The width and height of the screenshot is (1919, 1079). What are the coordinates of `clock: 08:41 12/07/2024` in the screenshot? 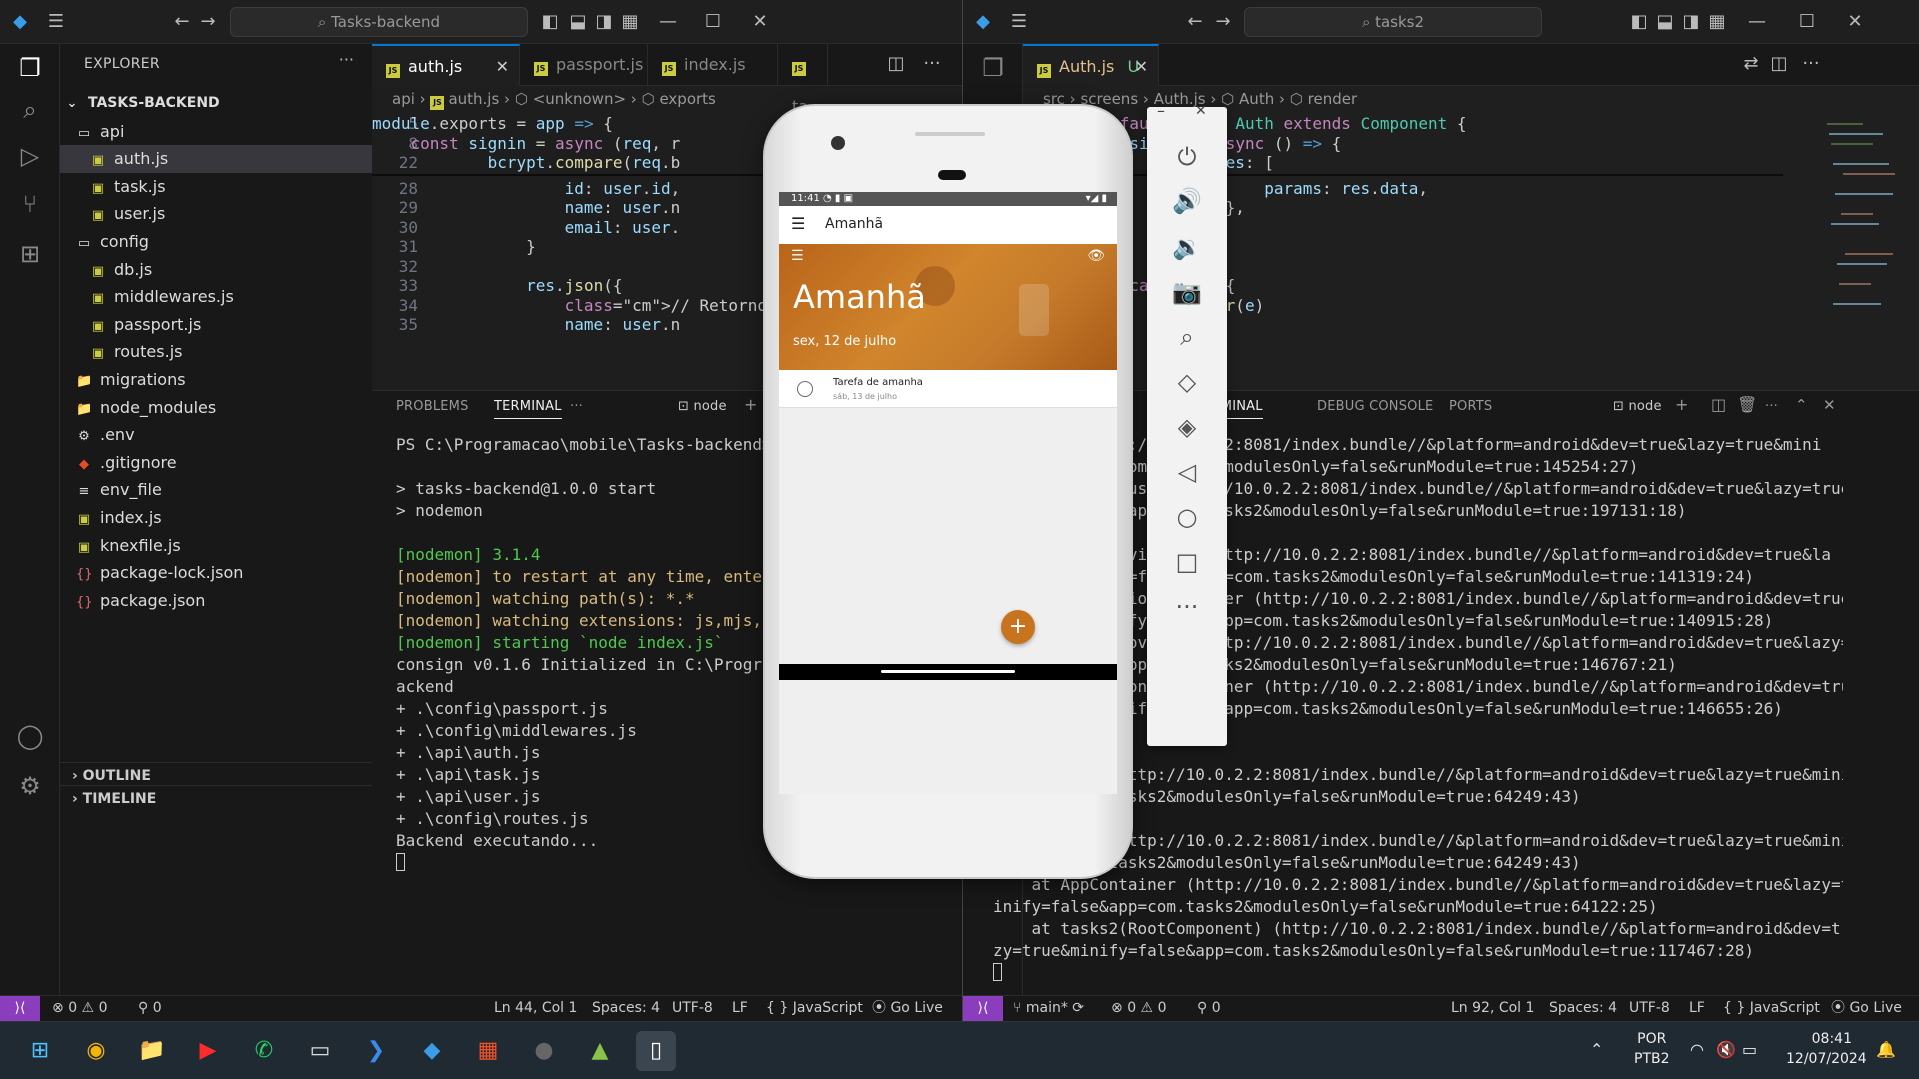 It's located at (1826, 1049).